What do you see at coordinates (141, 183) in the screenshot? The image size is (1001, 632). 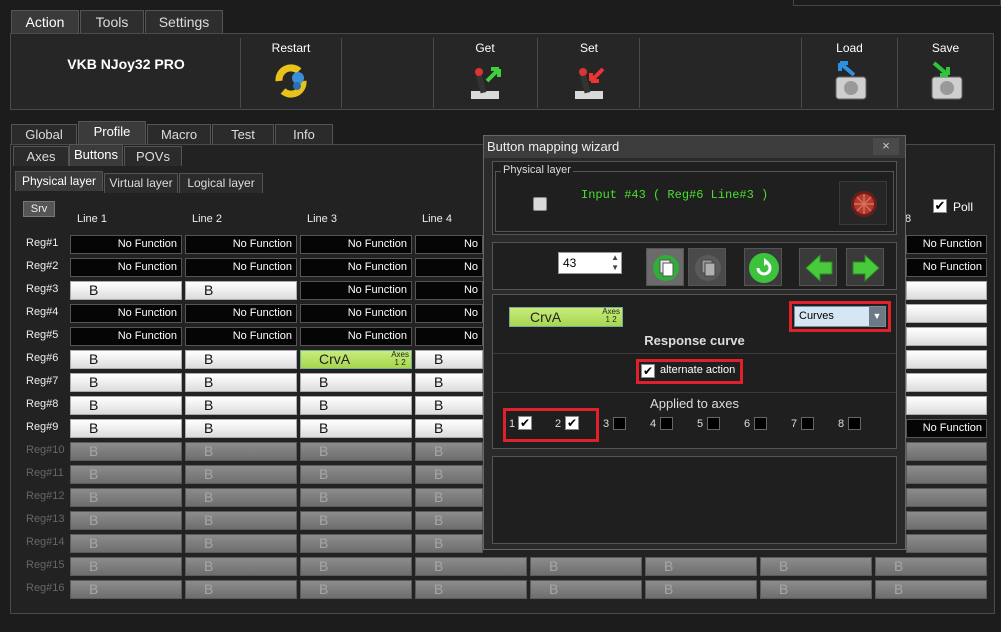 I see `tab-virtual-layer: Virtual layer` at bounding box center [141, 183].